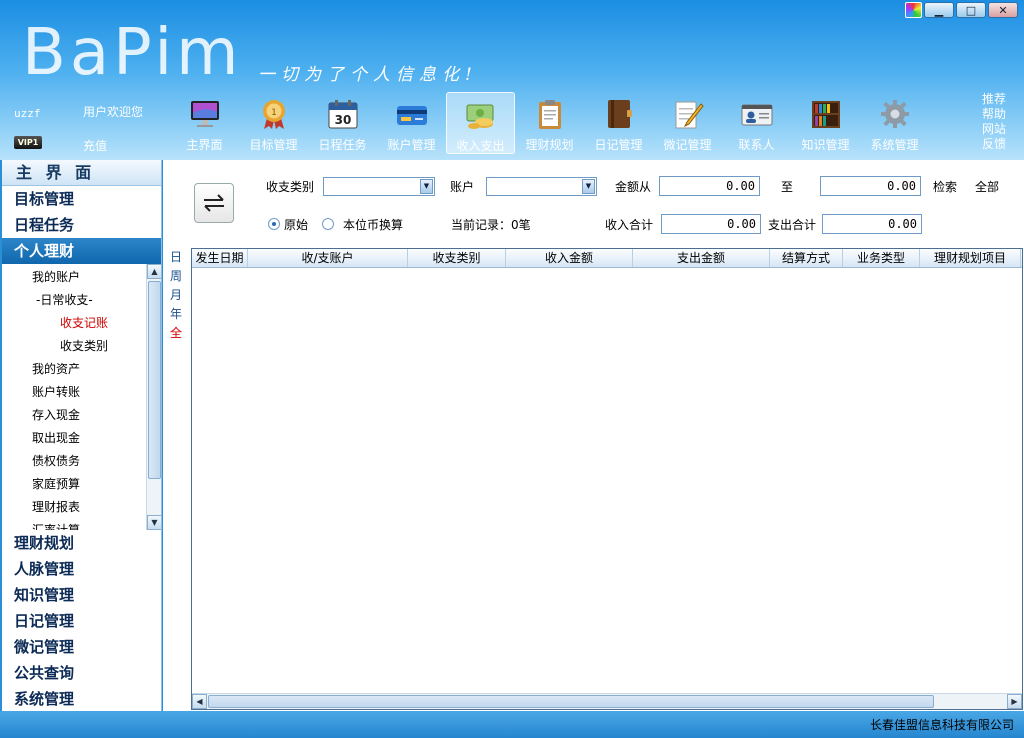  What do you see at coordinates (204, 145) in the screenshot?
I see `toolbar-label: 主界面` at bounding box center [204, 145].